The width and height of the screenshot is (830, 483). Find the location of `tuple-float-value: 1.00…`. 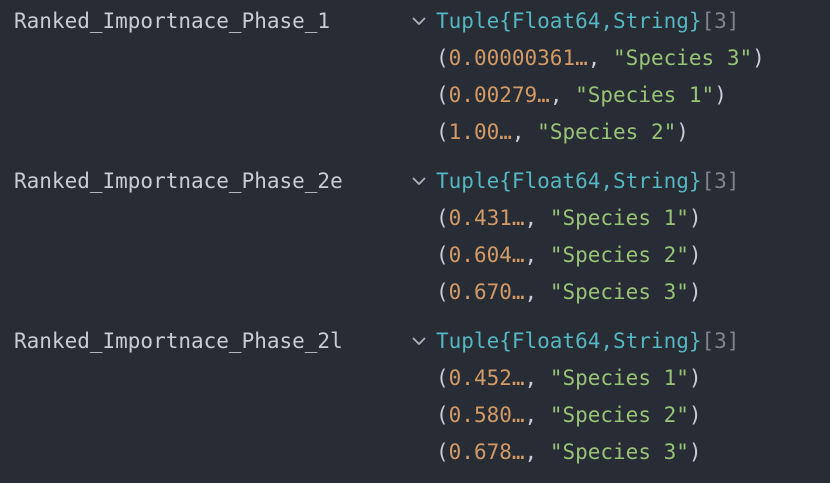

tuple-float-value: 1.00… is located at coordinates (480, 132).